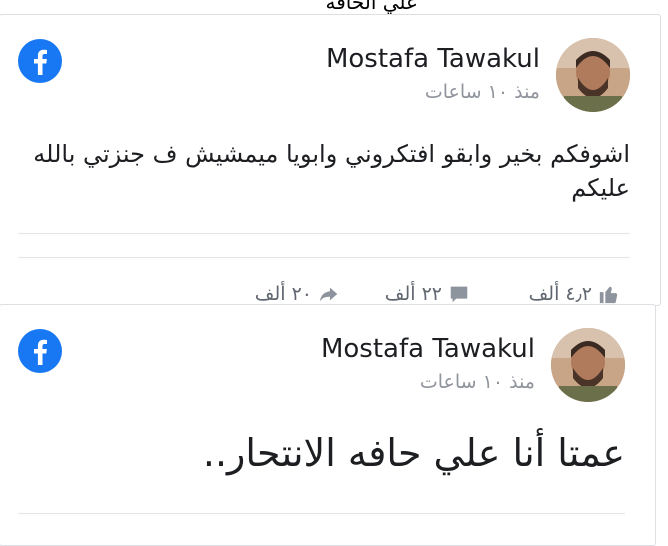 This screenshot has width=668, height=546. I want to click on share-count-label: ٢٠ ألف, so click(283, 294).